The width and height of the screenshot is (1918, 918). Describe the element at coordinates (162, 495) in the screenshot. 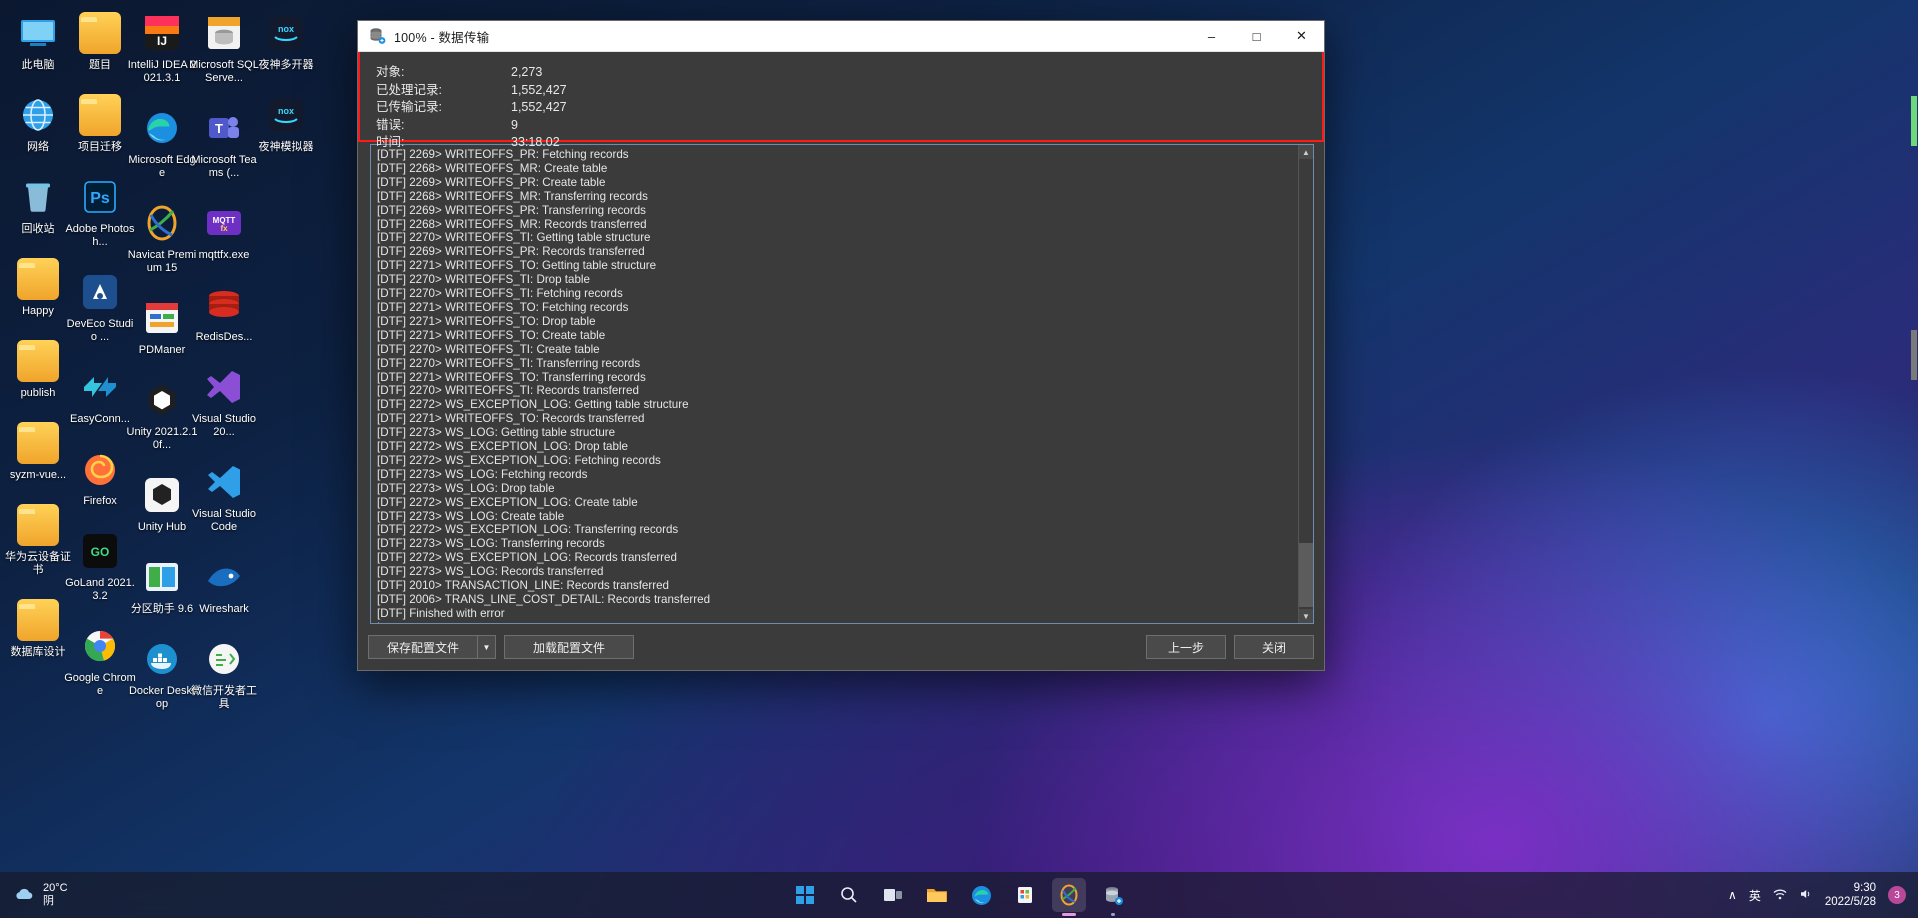

I see `unity-hub-icon` at that location.